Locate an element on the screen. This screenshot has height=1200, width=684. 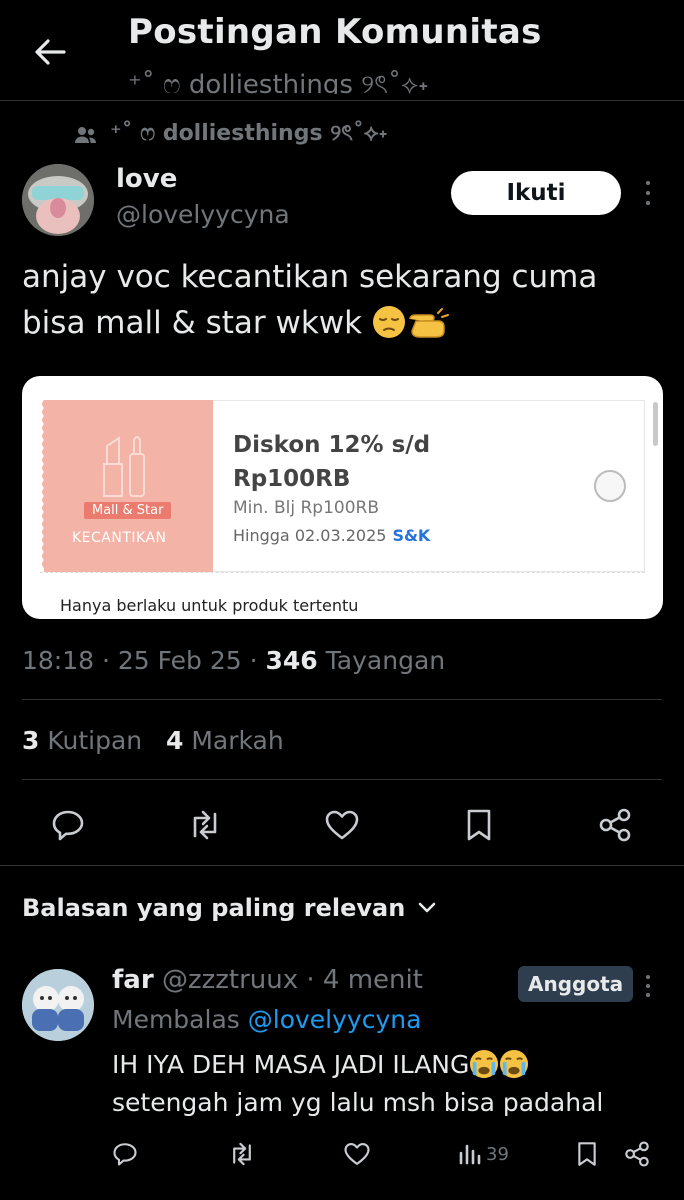
bookmarks-label: Markah is located at coordinates (237, 740).